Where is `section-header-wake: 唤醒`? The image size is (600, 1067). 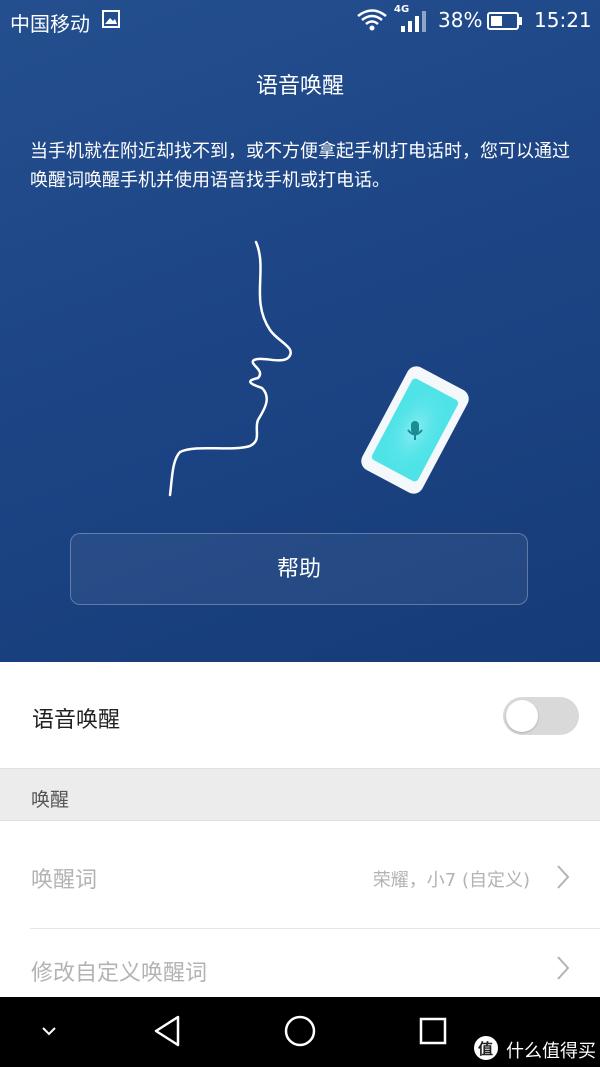
section-header-wake: 唤醒 is located at coordinates (300, 794).